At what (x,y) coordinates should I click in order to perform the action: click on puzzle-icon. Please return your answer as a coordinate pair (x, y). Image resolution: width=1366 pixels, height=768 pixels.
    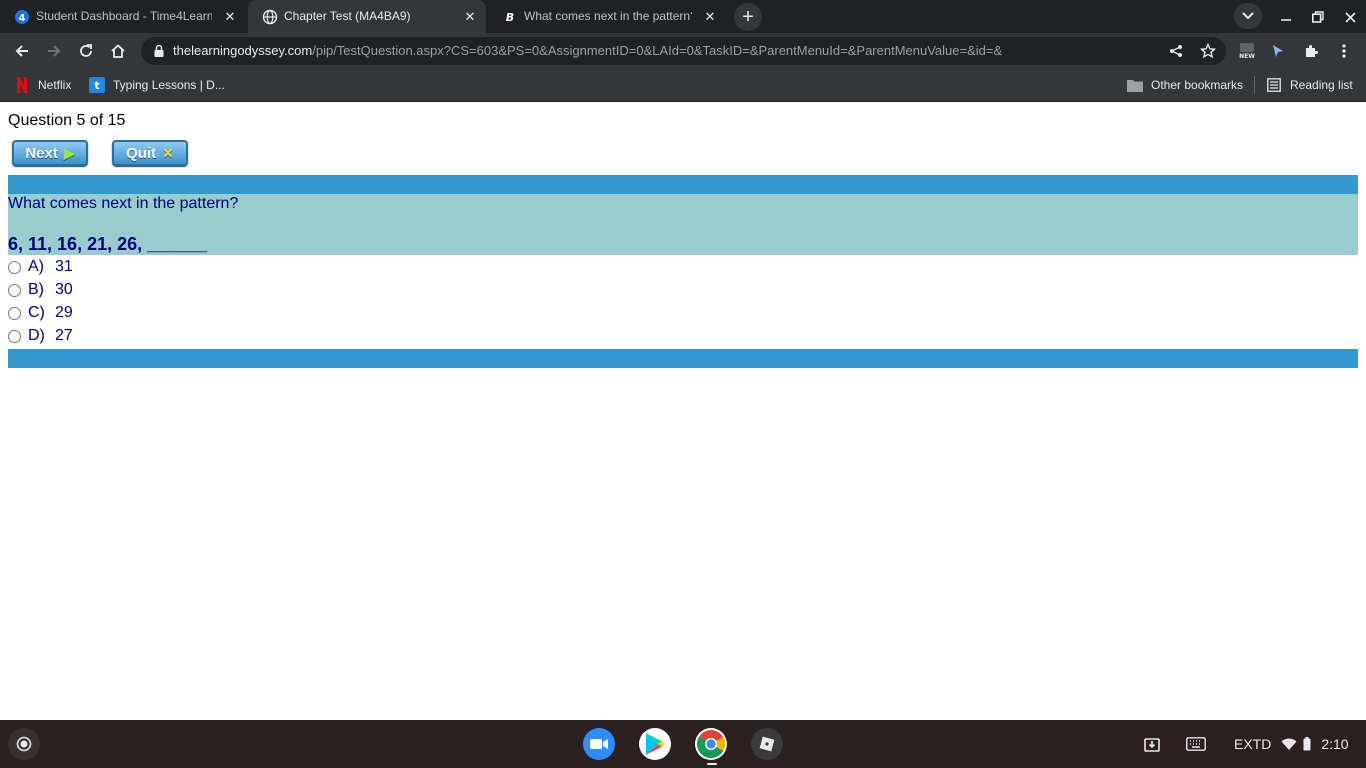
    Looking at the image, I should click on (1312, 51).